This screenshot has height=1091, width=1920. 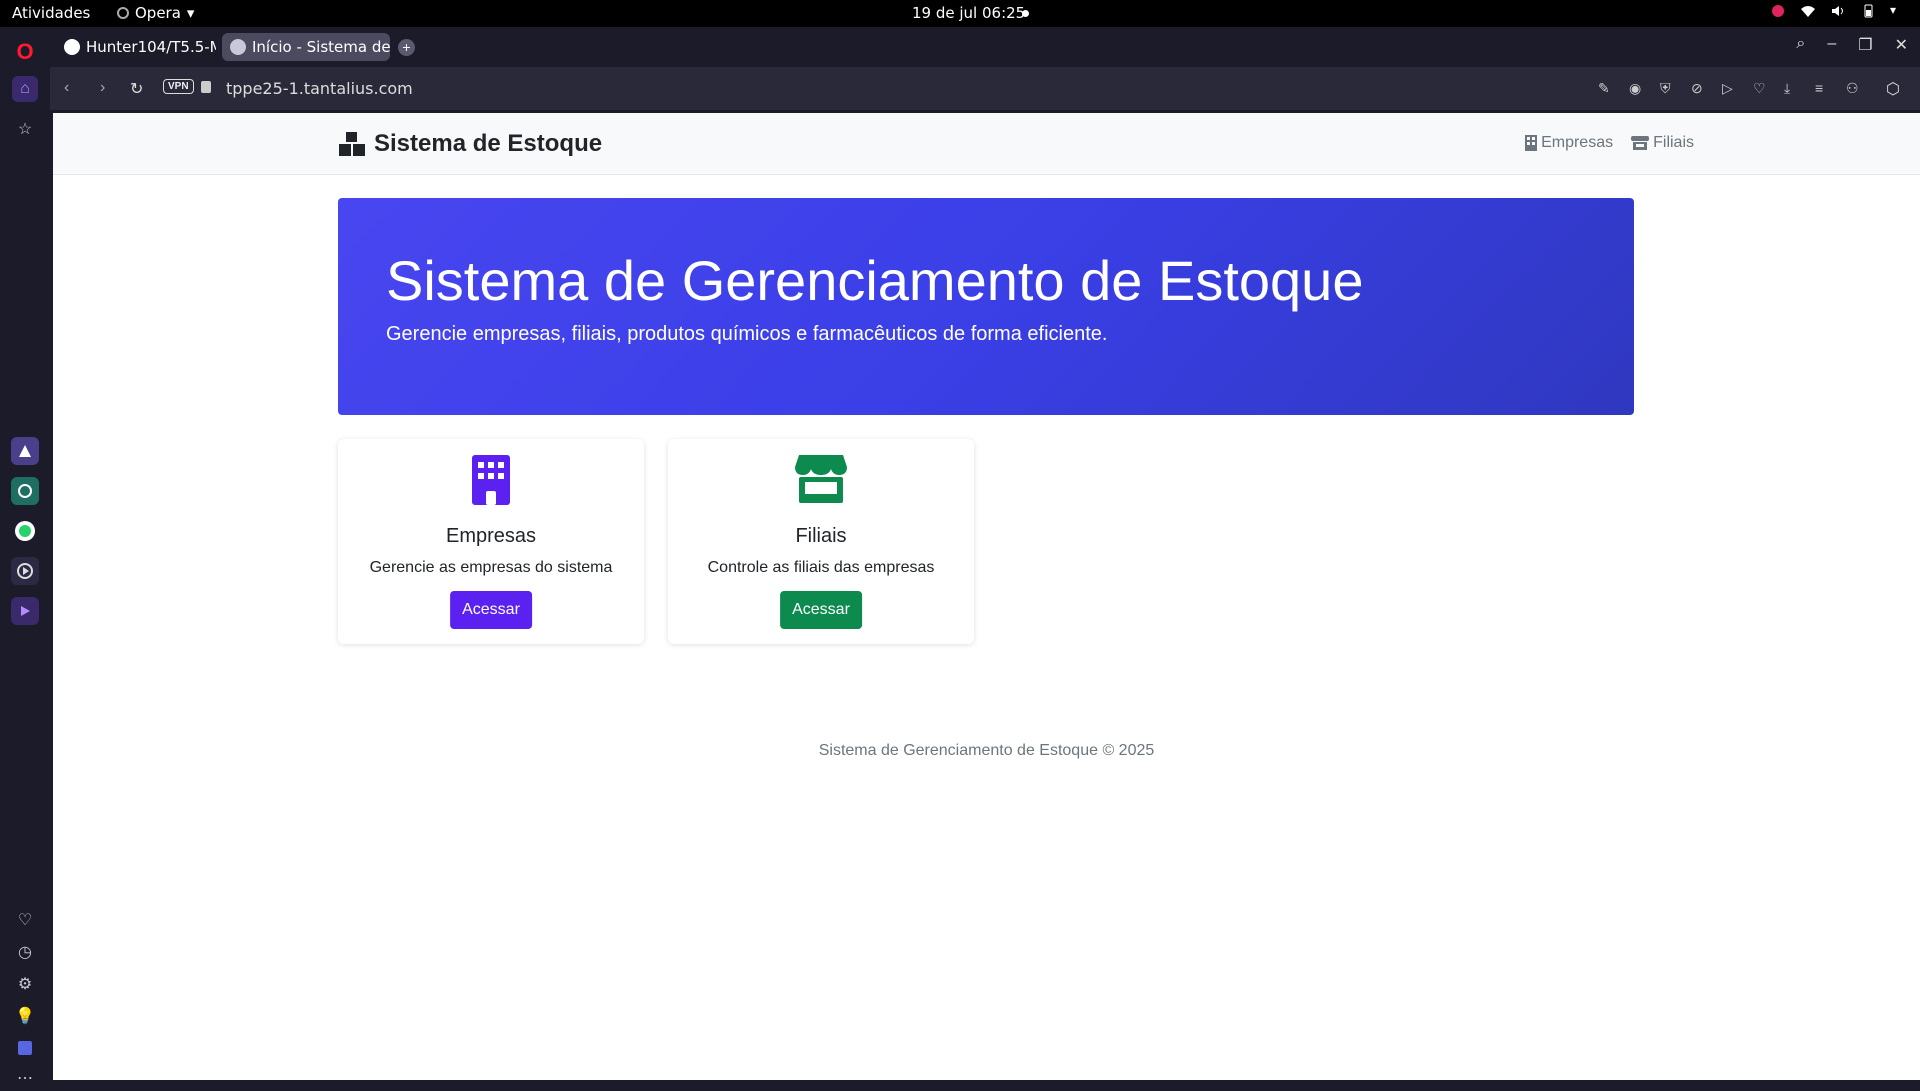 I want to click on app-menu: Opera ▾, so click(x=155, y=13).